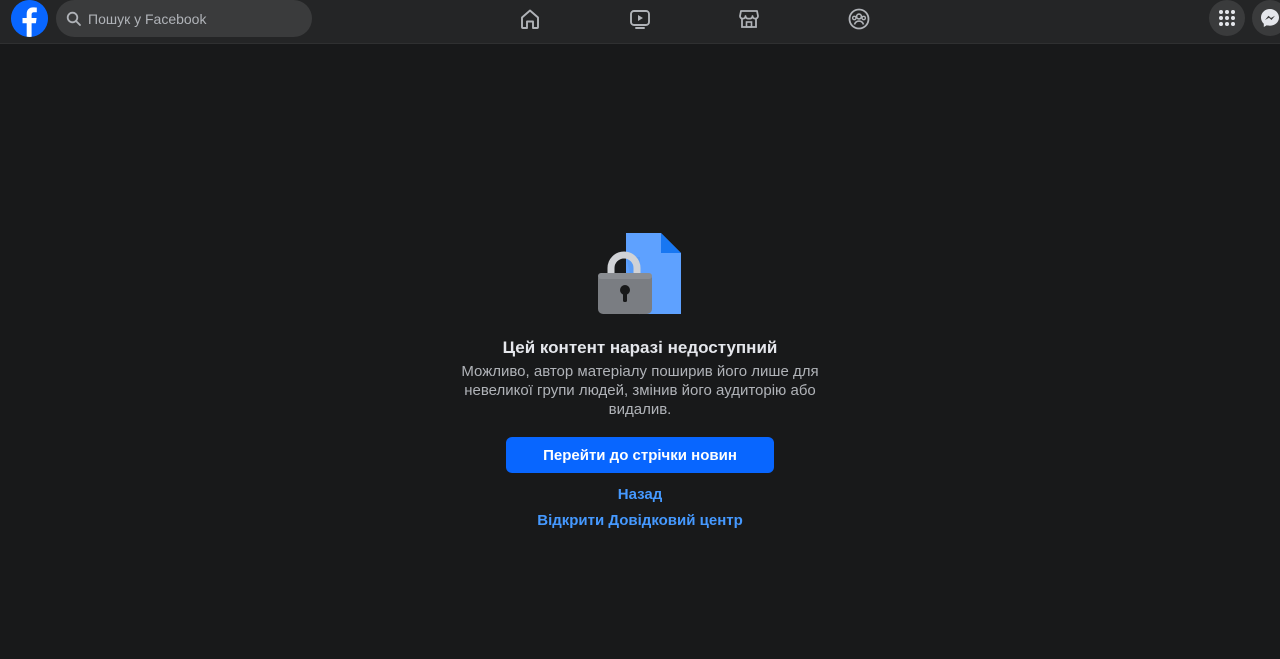 The height and width of the screenshot is (659, 1280). What do you see at coordinates (640, 495) in the screenshot?
I see `back-link: Назад` at bounding box center [640, 495].